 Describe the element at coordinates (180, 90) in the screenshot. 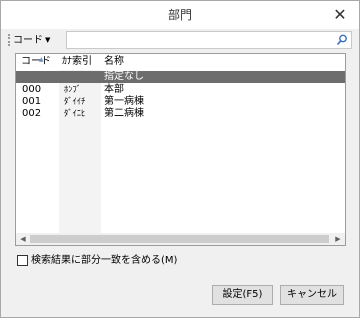

I see `list-item: 000 ﾎﾝﾌﾞ 本部` at that location.